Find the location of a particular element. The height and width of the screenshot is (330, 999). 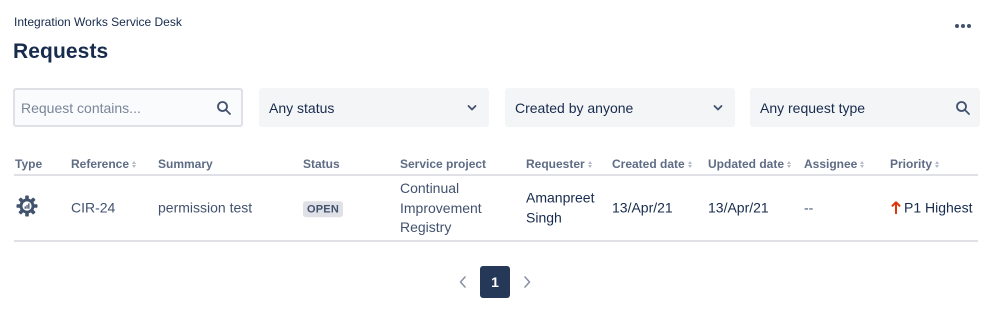

column-header-status: Status is located at coordinates (321, 164).